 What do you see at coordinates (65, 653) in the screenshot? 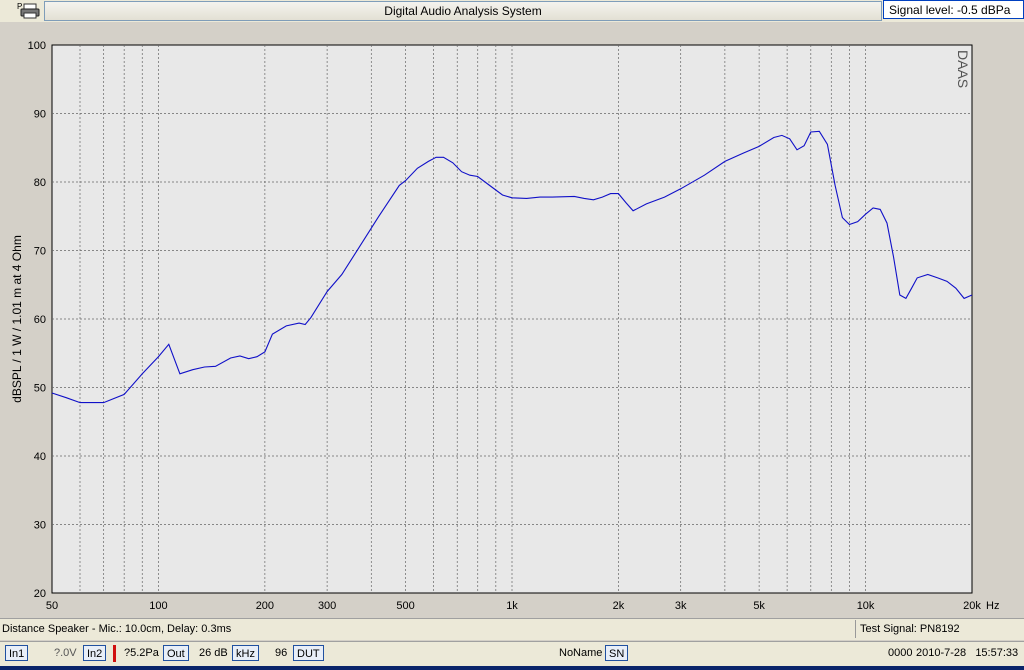
I see `in1-value: ?.0V` at bounding box center [65, 653].